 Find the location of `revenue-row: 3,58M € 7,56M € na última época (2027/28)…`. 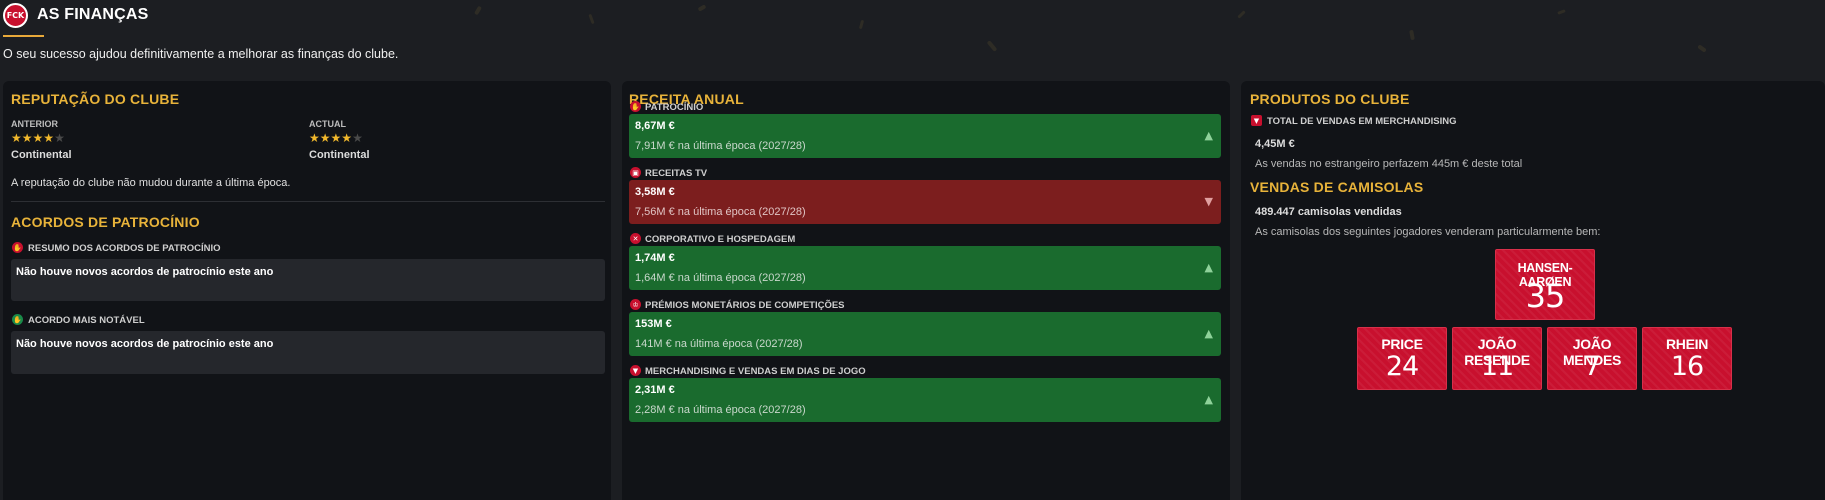

revenue-row: 3,58M € 7,56M € na última época (2027/28)… is located at coordinates (925, 202).